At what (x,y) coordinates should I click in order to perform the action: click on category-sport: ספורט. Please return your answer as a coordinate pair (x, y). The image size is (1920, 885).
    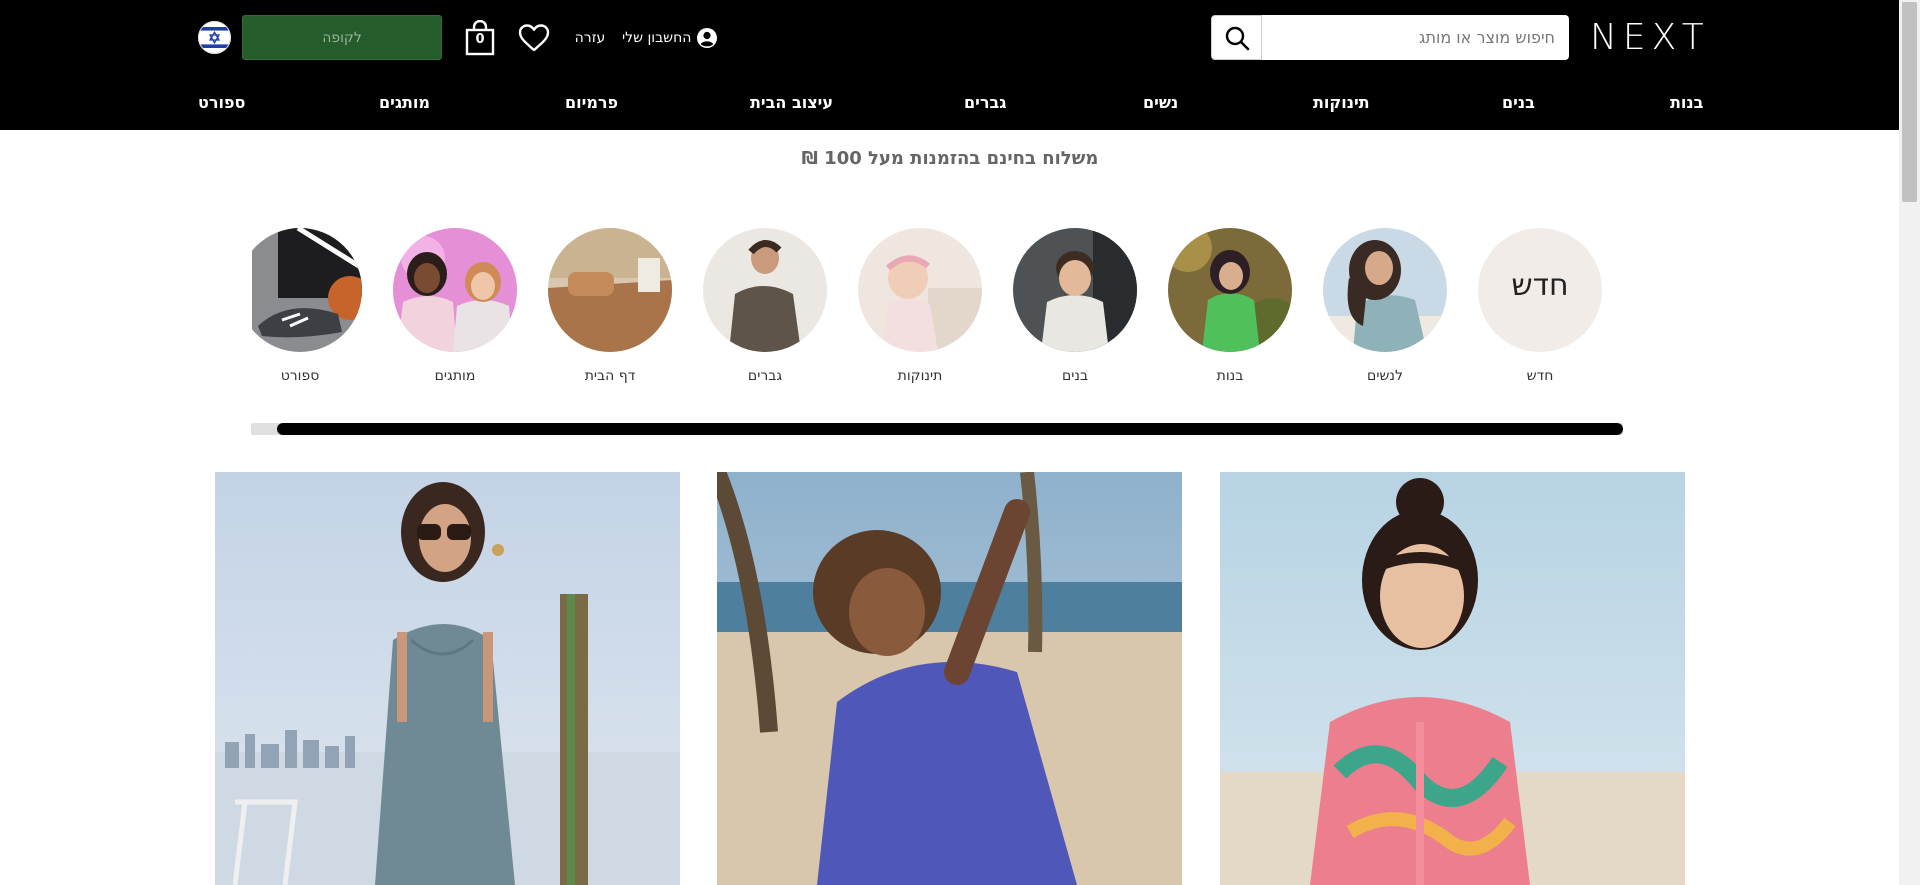
    Looking at the image, I should click on (307, 308).